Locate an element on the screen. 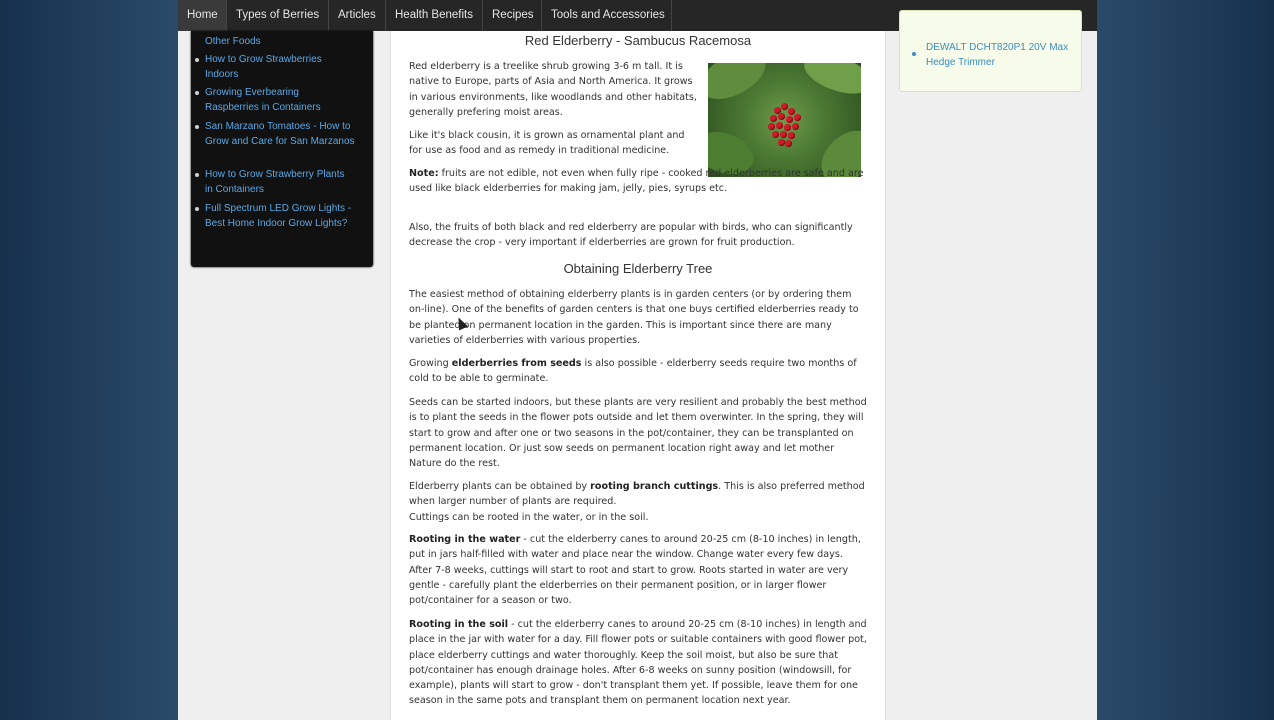 Image resolution: width=1274 pixels, height=720 pixels. nav-recipes: Recipes is located at coordinates (513, 15).